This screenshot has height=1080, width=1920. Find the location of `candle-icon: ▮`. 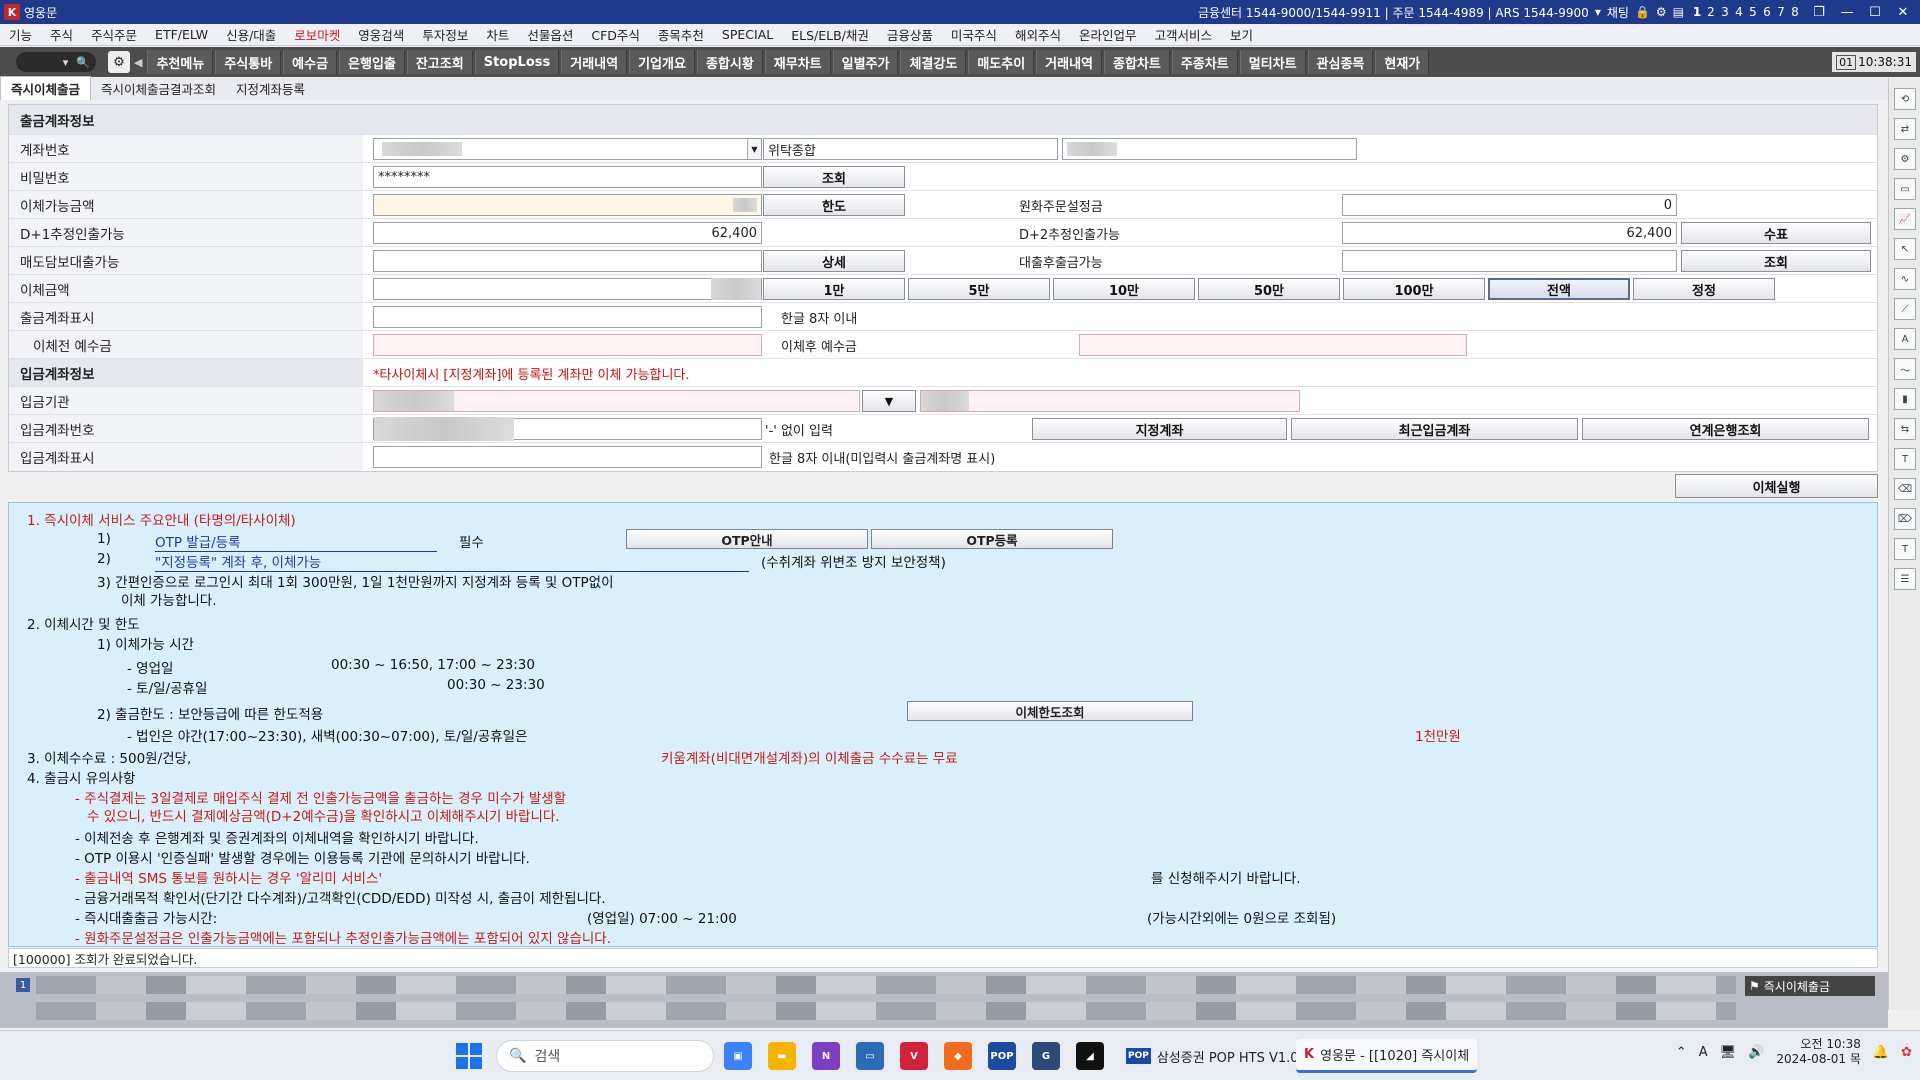

candle-icon: ▮ is located at coordinates (1905, 399).